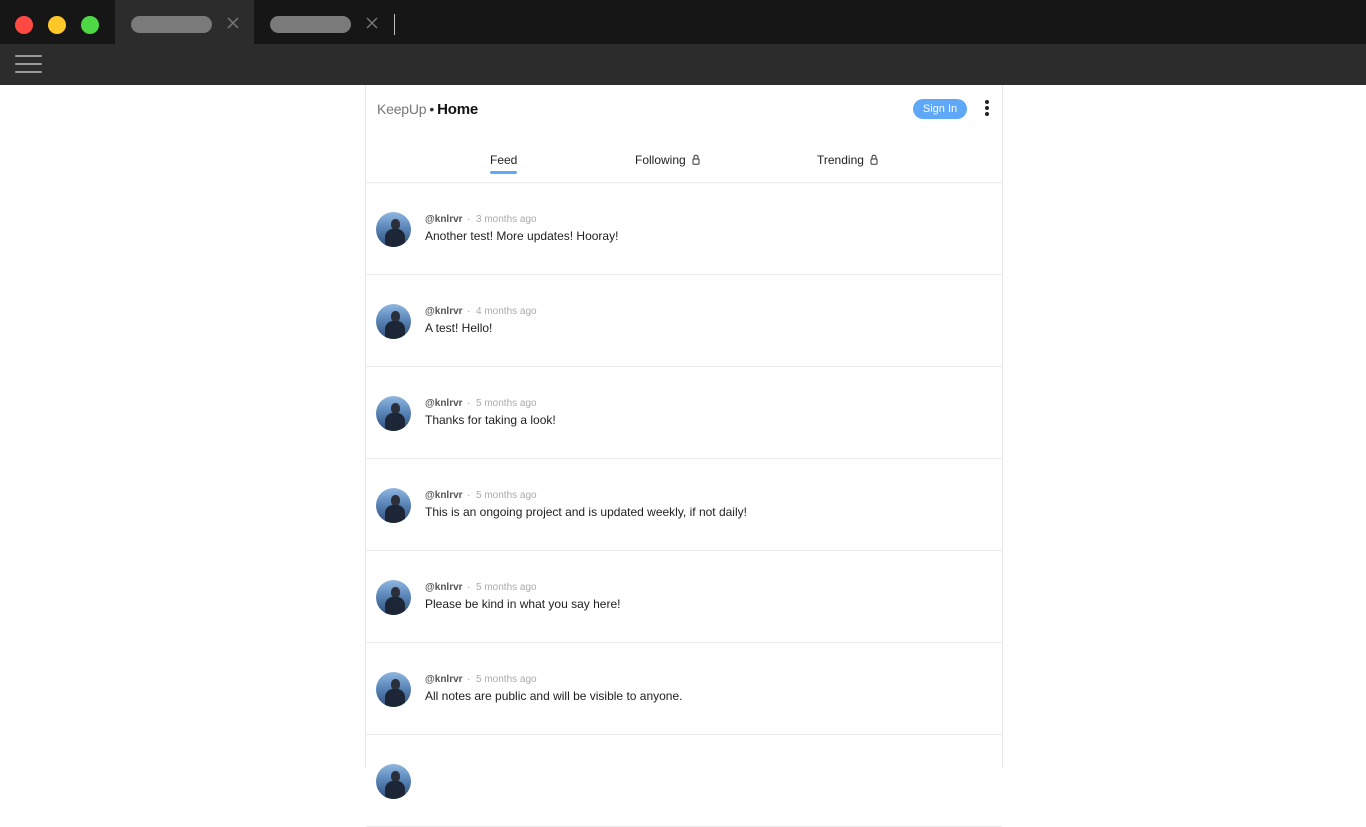 This screenshot has width=1366, height=827. Describe the element at coordinates (683, 22) in the screenshot. I see `window-titlebar` at that location.